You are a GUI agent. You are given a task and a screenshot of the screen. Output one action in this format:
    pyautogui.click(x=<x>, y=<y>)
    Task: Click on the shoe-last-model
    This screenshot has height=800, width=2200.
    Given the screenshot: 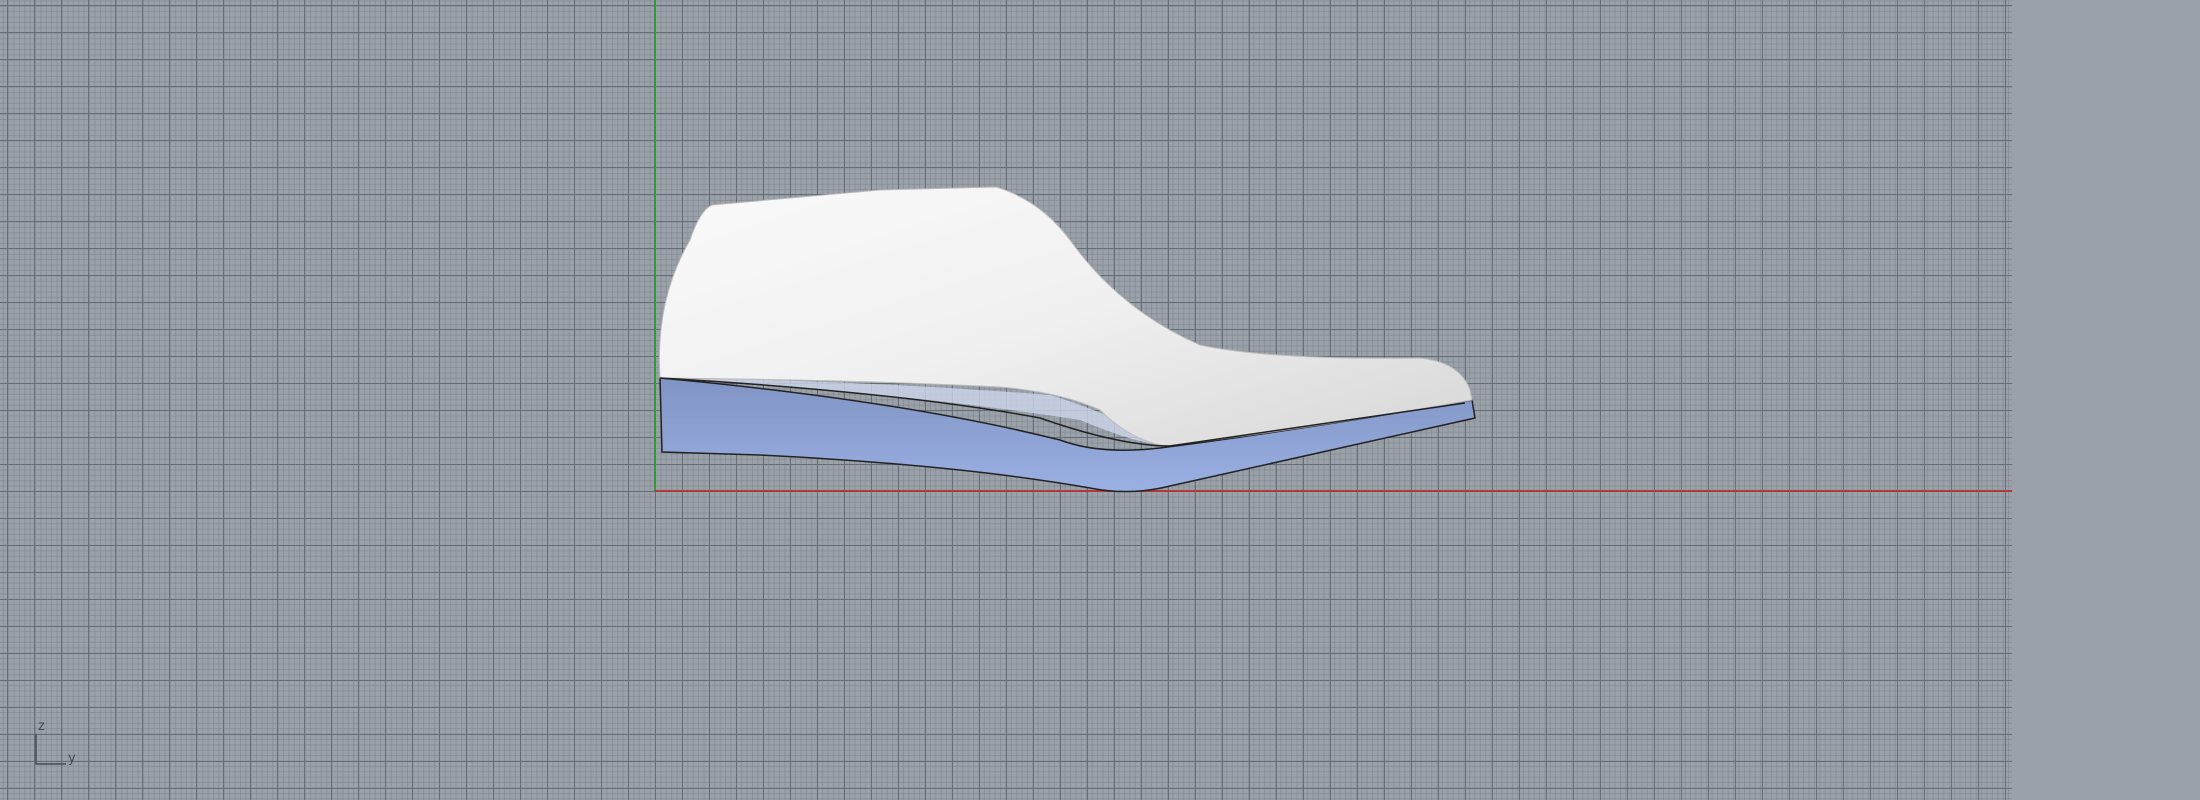 What is the action you would take?
    pyautogui.click(x=1067, y=339)
    